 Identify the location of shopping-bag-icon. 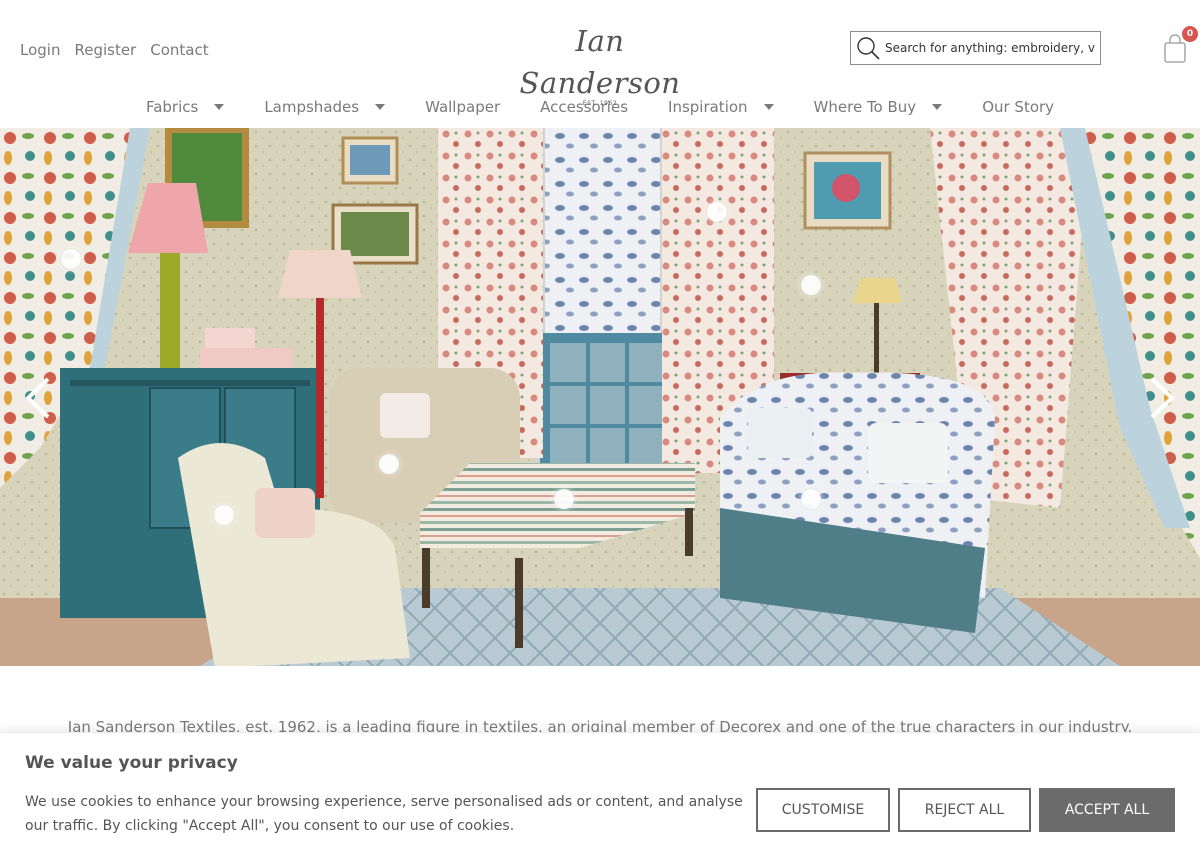
(1175, 52).